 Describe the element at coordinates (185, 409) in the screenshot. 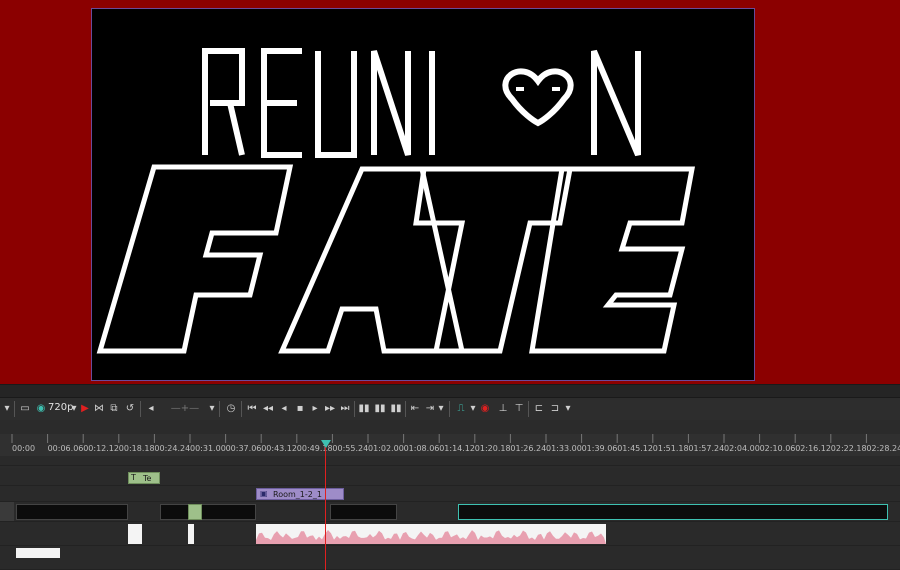

I see `volume-slider: —+—` at that location.